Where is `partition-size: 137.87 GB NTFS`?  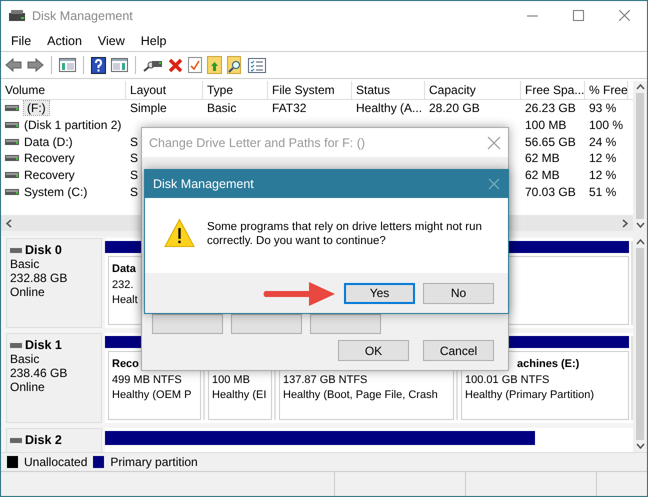
partition-size: 137.87 GB NTFS is located at coordinates (325, 380).